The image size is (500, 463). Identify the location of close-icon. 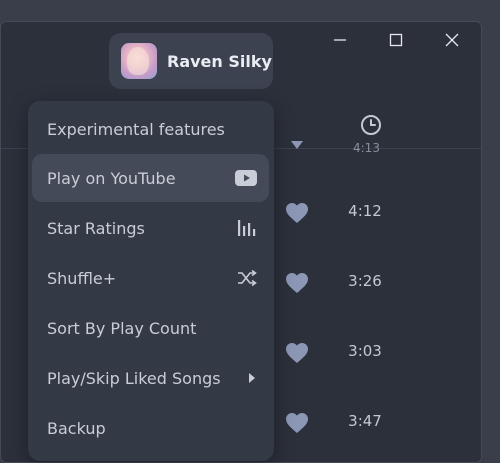
(452, 40).